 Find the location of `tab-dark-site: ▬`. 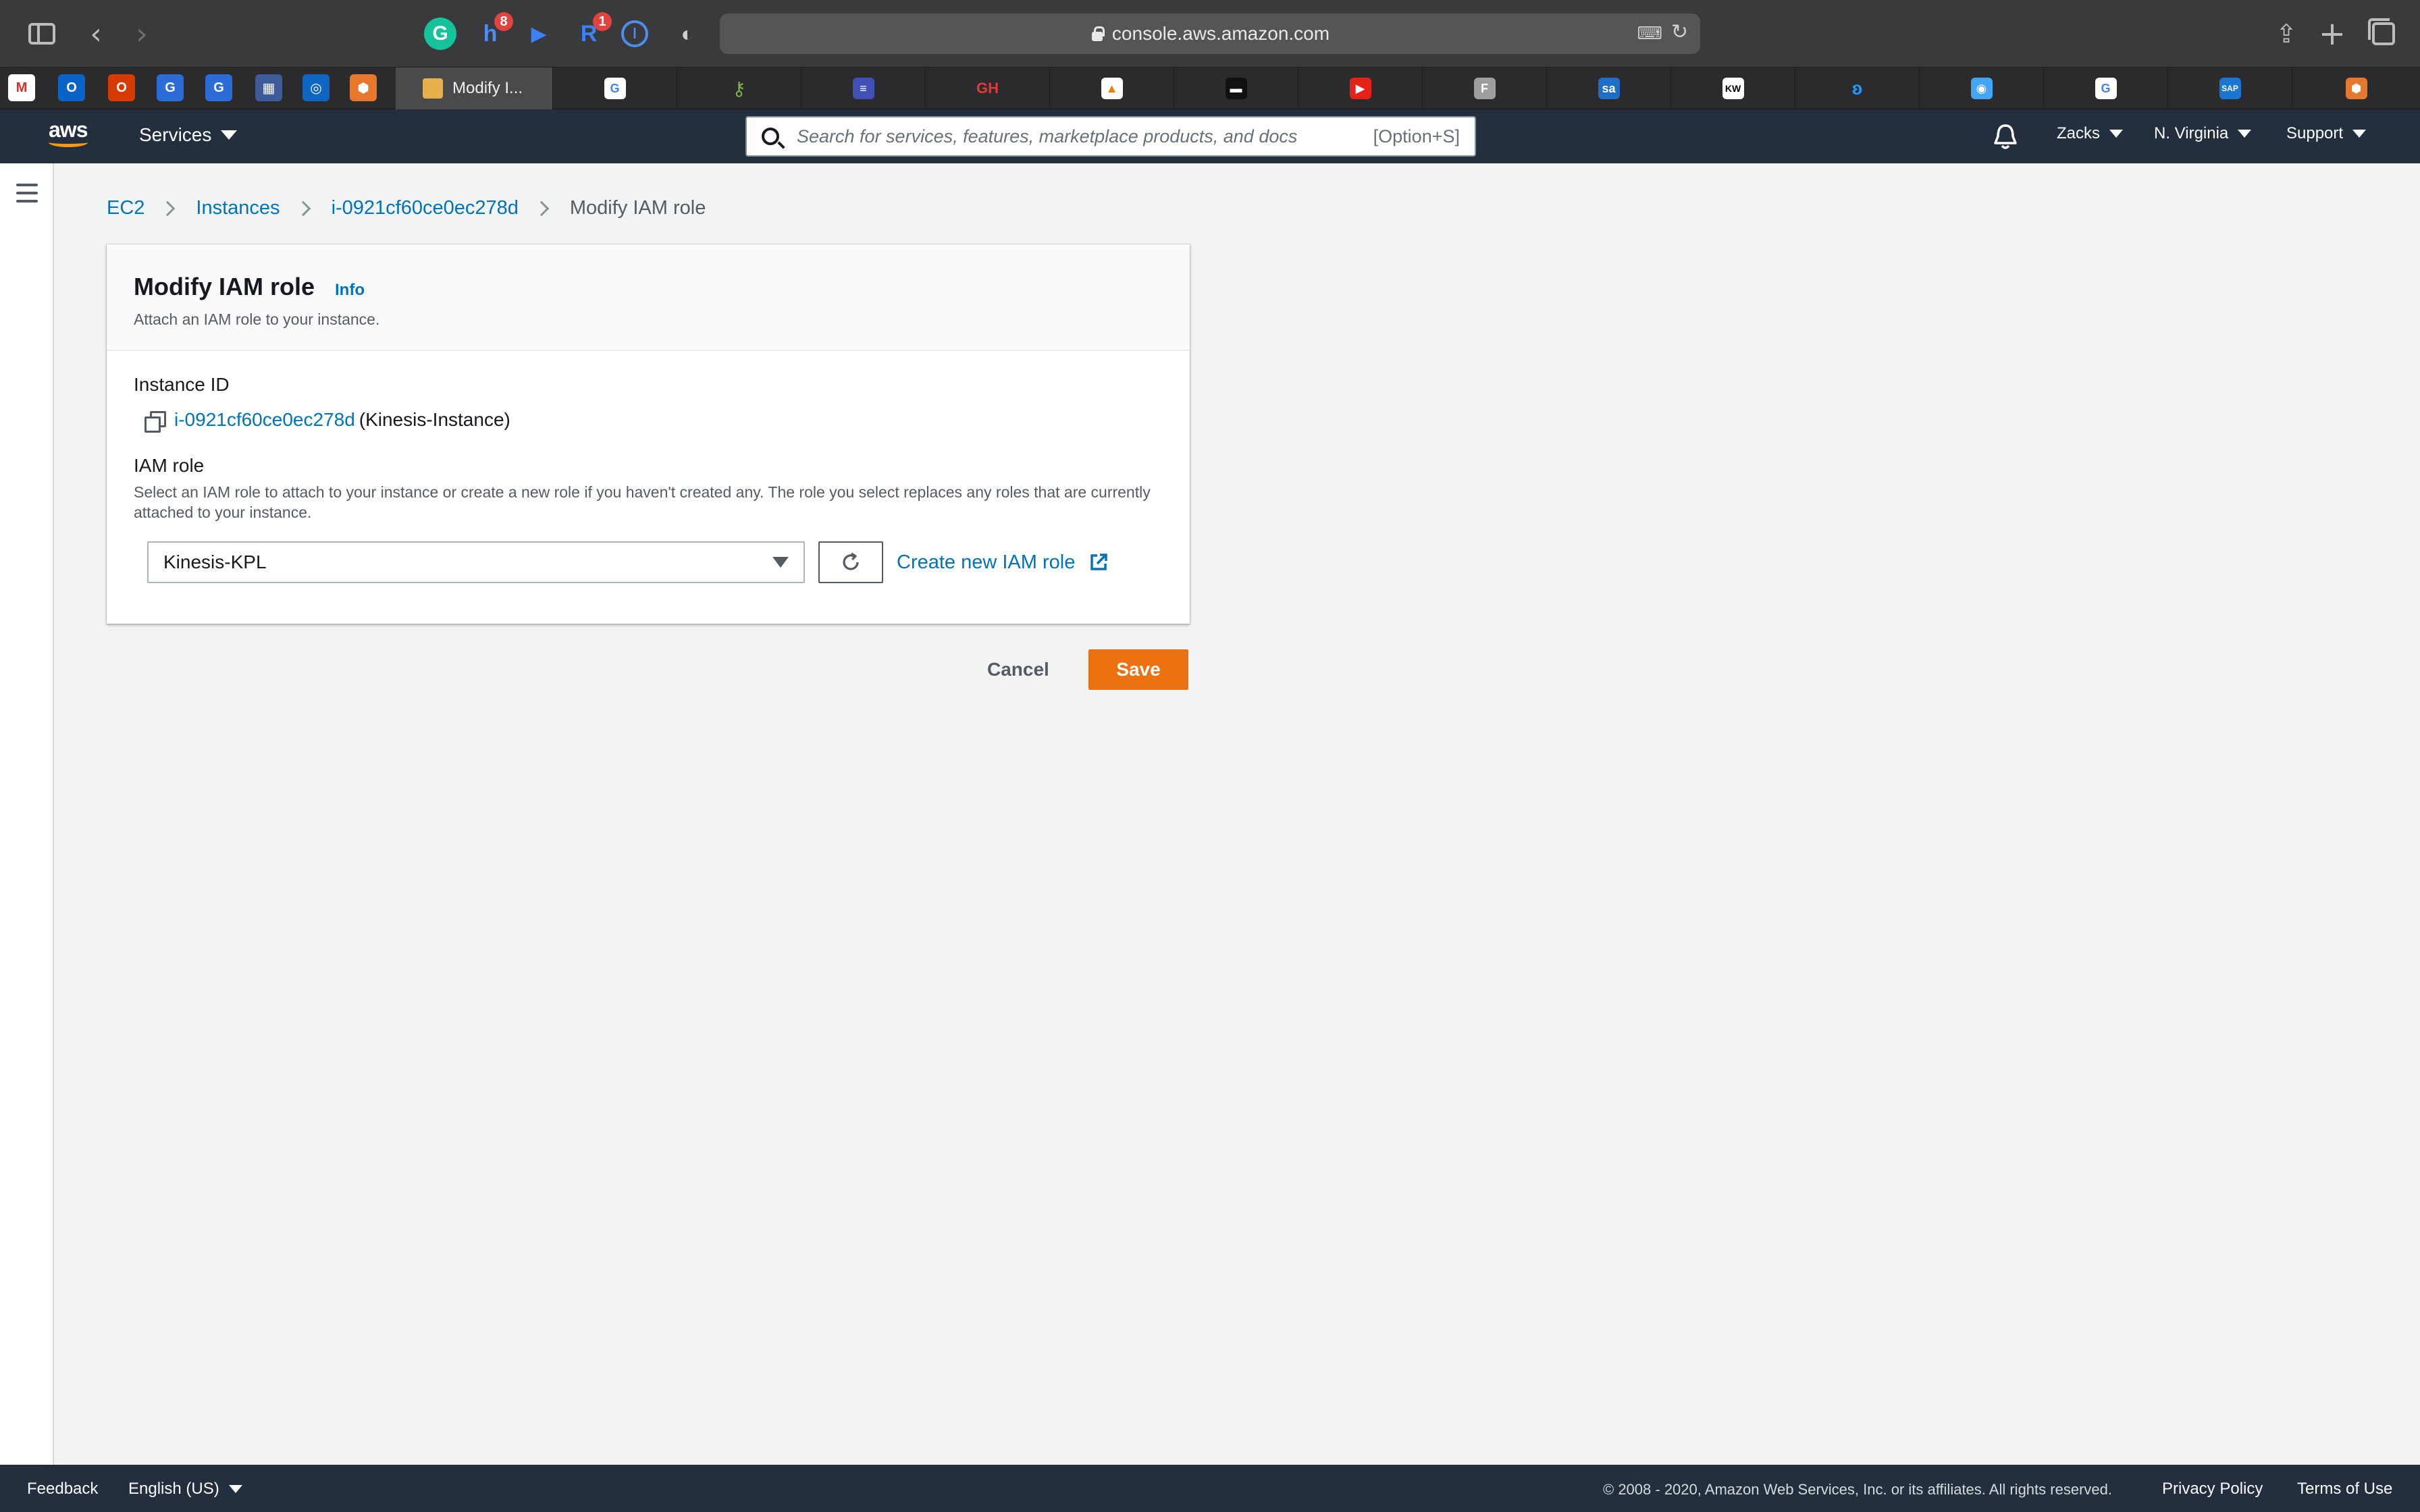

tab-dark-site: ▬ is located at coordinates (1236, 89).